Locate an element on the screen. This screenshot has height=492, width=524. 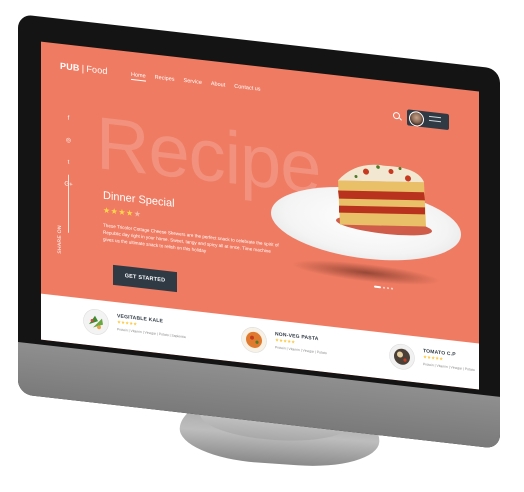
nav-about: About is located at coordinates (218, 86).